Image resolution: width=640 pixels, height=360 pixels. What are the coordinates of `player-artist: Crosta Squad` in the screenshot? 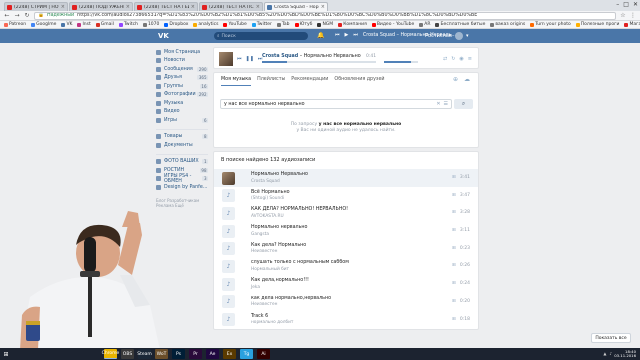 It's located at (280, 56).